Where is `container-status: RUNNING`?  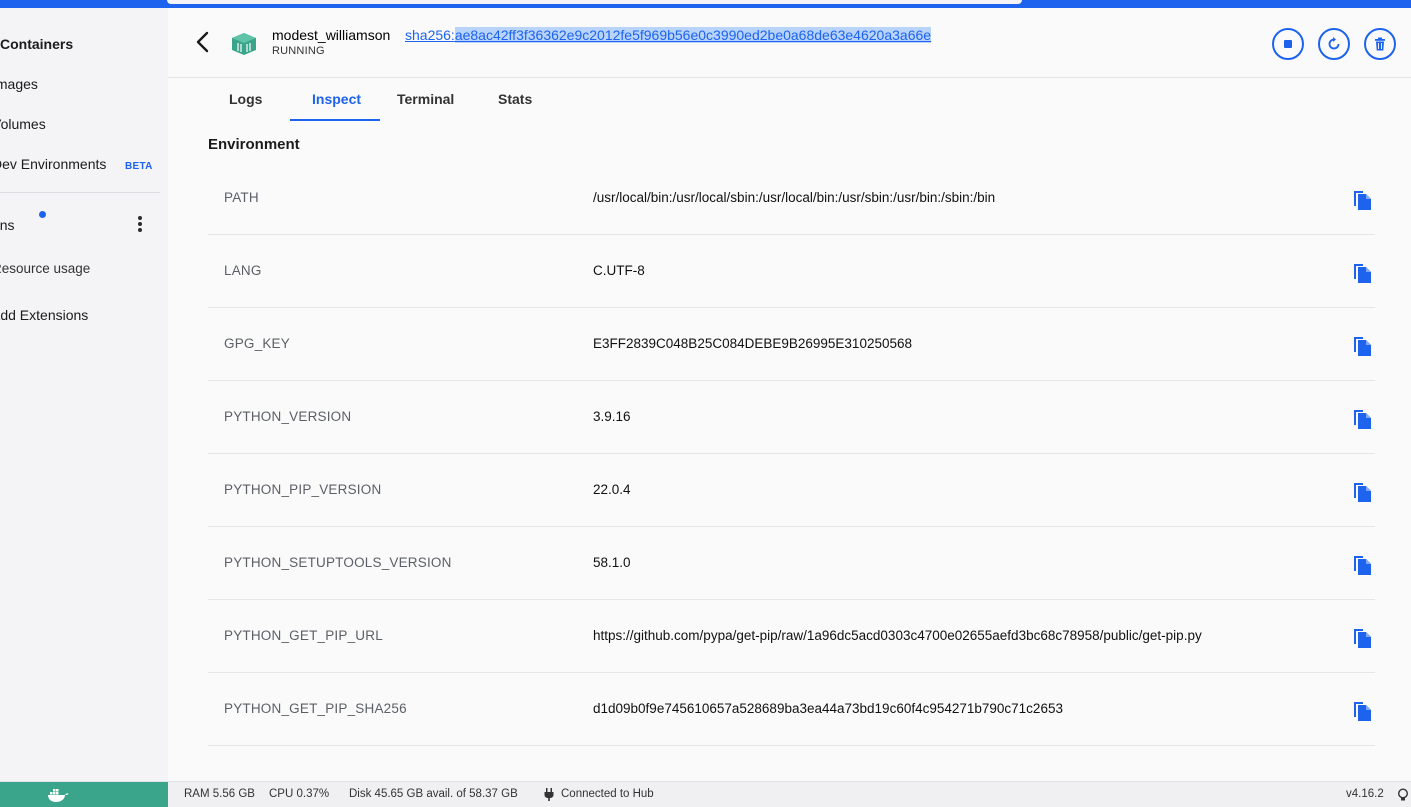 container-status: RUNNING is located at coordinates (298, 51).